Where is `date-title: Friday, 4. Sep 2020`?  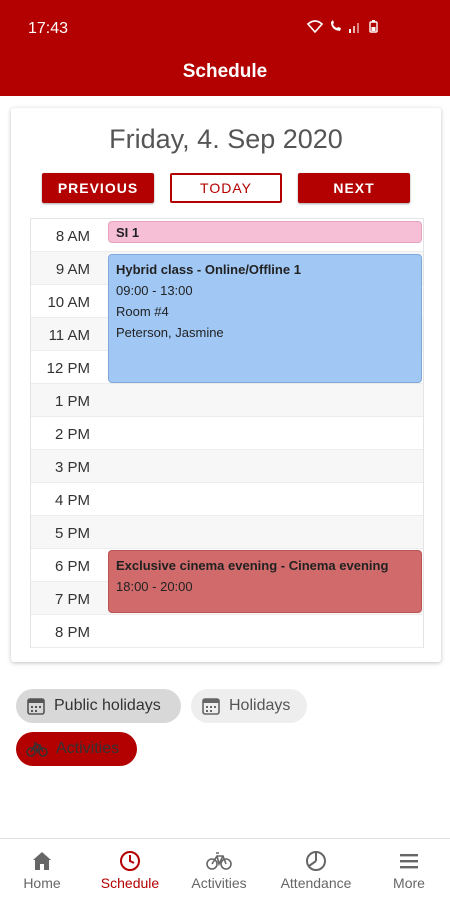
date-title: Friday, 4. Sep 2020 is located at coordinates (226, 139).